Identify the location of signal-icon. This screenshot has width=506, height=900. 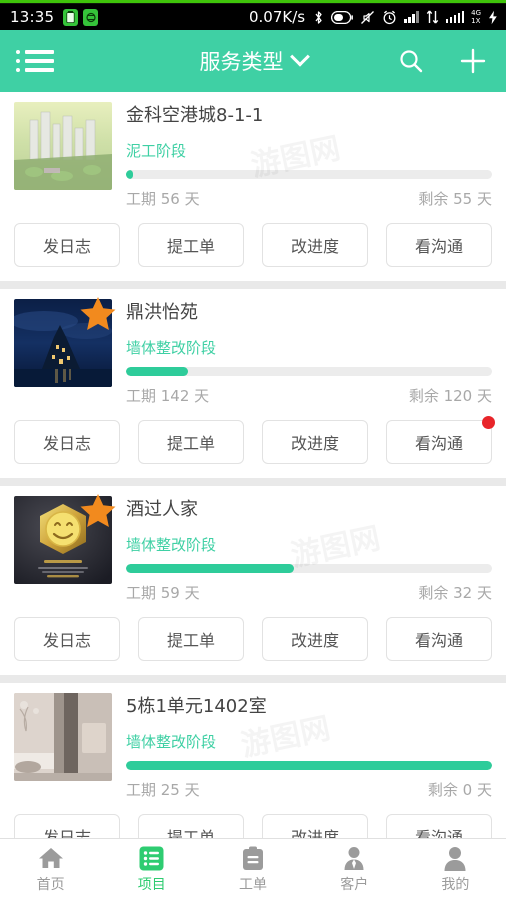
(411, 17).